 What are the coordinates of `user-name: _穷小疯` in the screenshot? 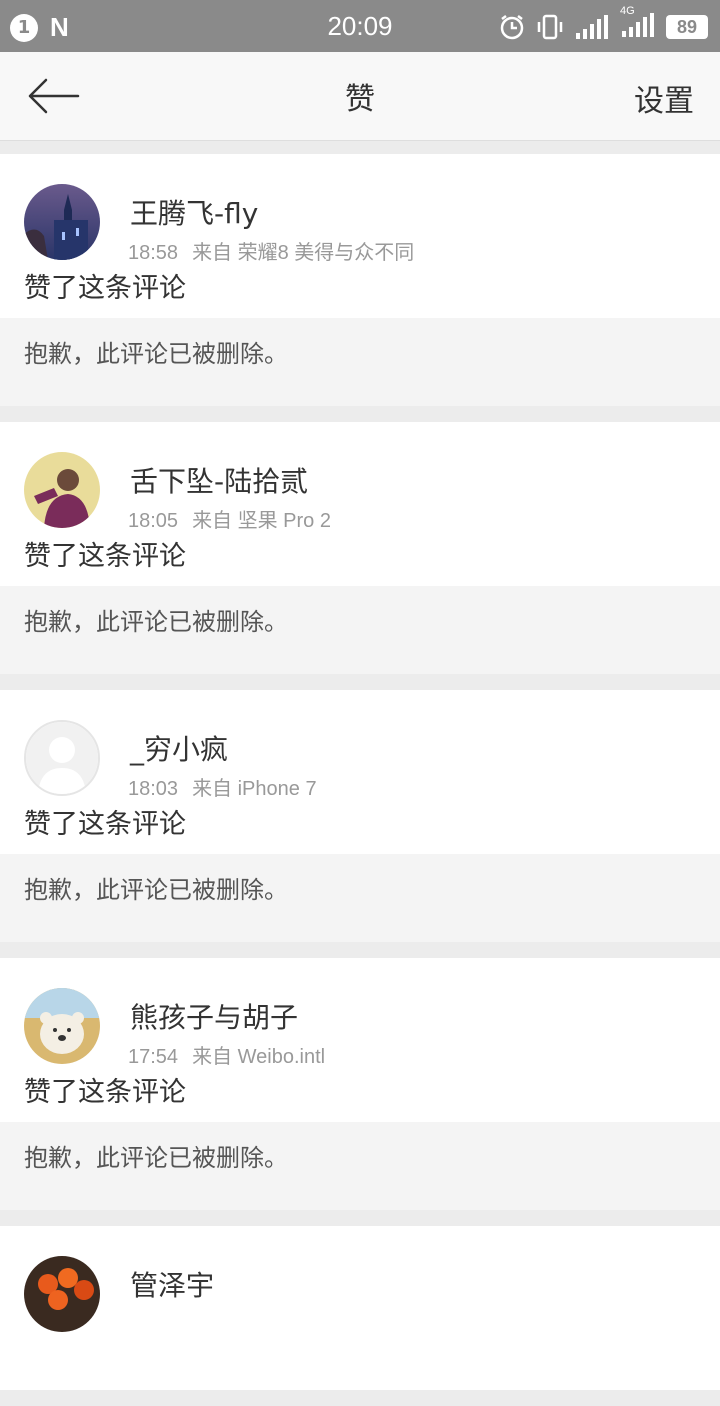 It's located at (179, 748).